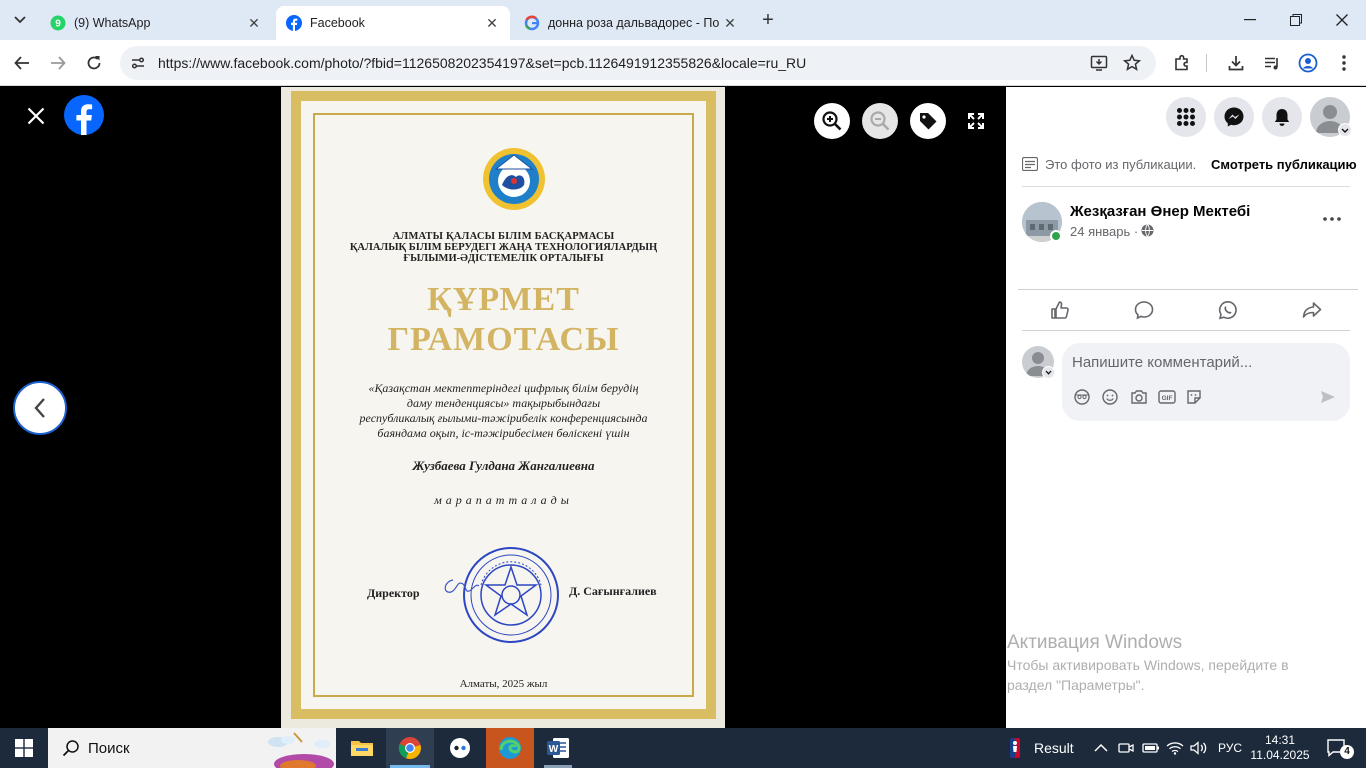 This screenshot has width=1366, height=768. I want to click on tab-label: (9) WhatsApp, so click(112, 23).